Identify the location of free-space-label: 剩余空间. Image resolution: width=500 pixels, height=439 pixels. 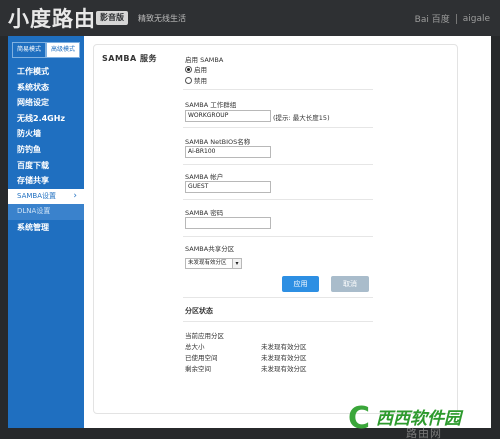
(198, 369).